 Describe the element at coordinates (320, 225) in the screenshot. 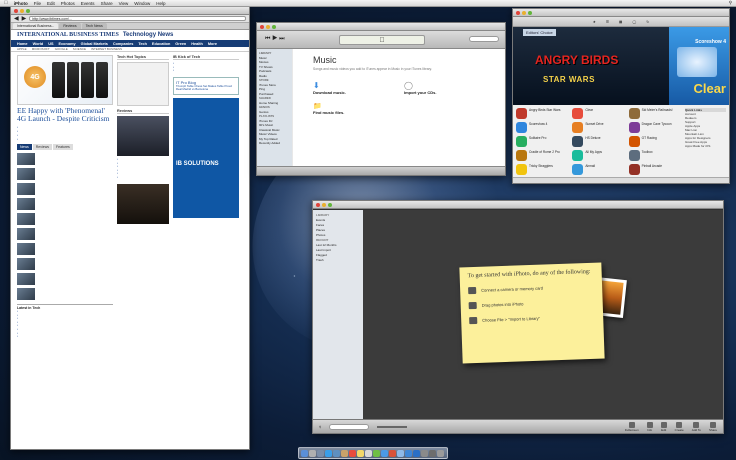

I see `sidebar-item-faces: Faces` at that location.